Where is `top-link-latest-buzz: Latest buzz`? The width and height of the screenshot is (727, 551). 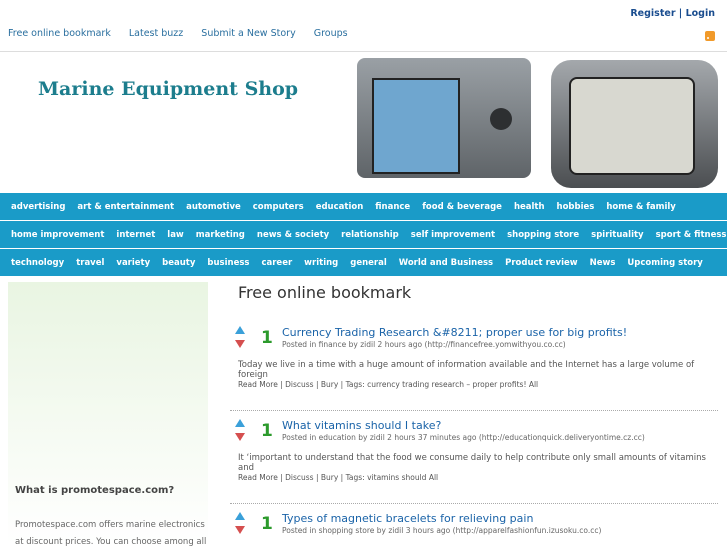
top-link-latest-buzz: Latest buzz is located at coordinates (156, 33).